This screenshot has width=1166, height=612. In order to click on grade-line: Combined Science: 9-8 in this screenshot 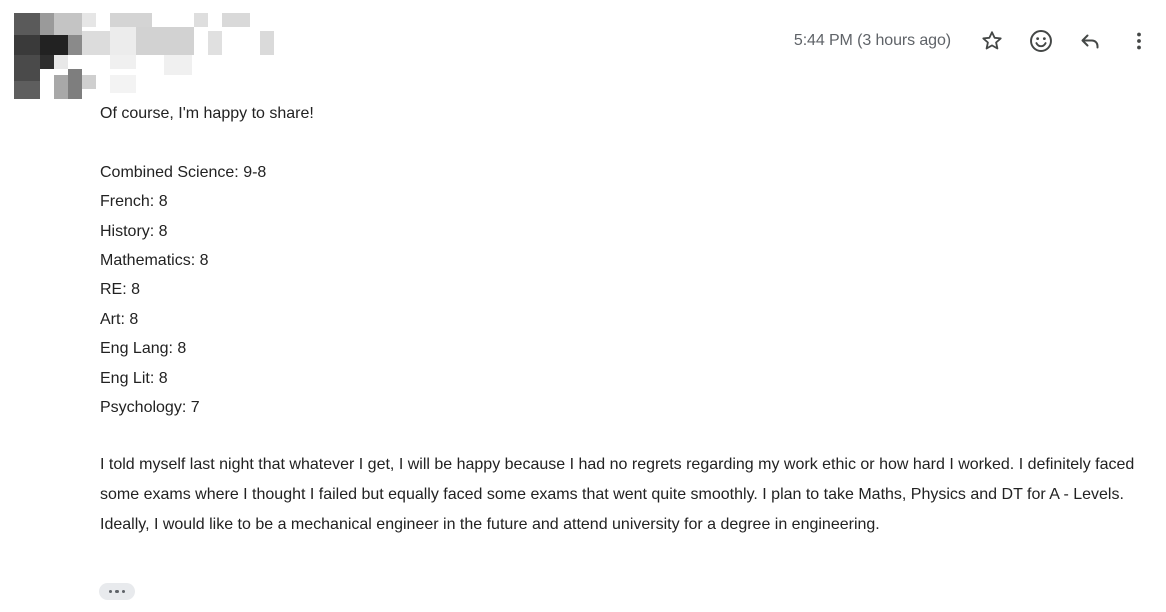, I will do `click(183, 172)`.